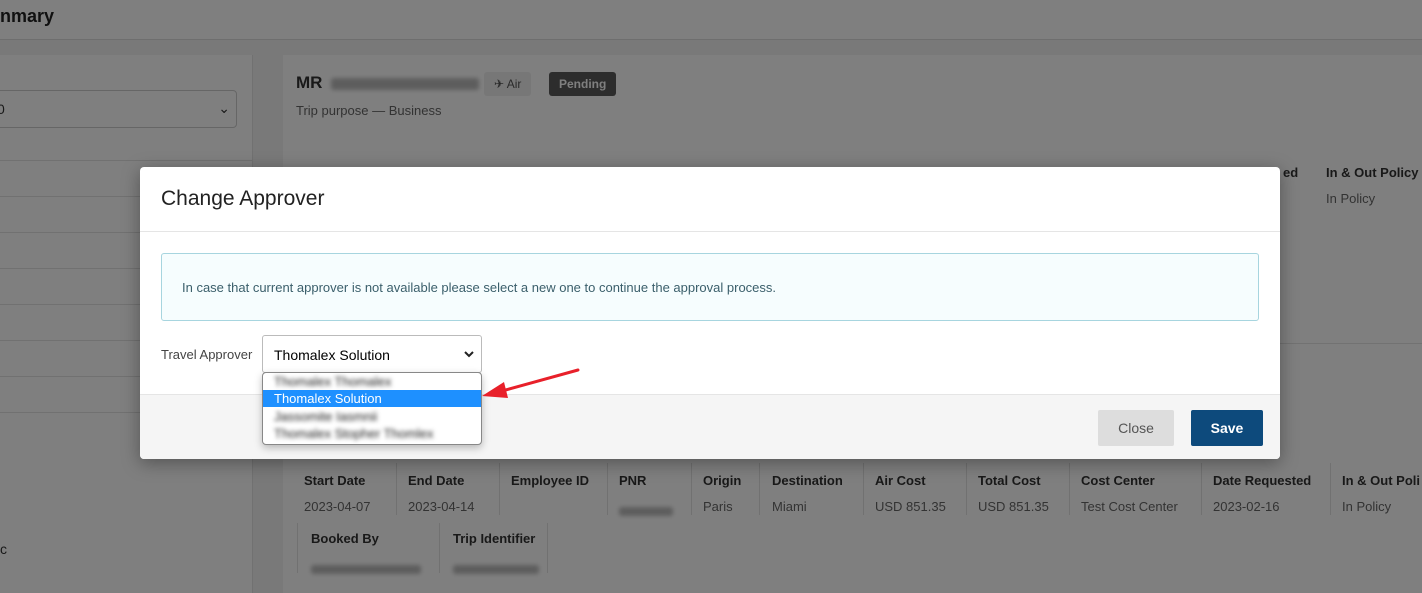  I want to click on approver-option: Thomalex Thomalex, so click(372, 381).